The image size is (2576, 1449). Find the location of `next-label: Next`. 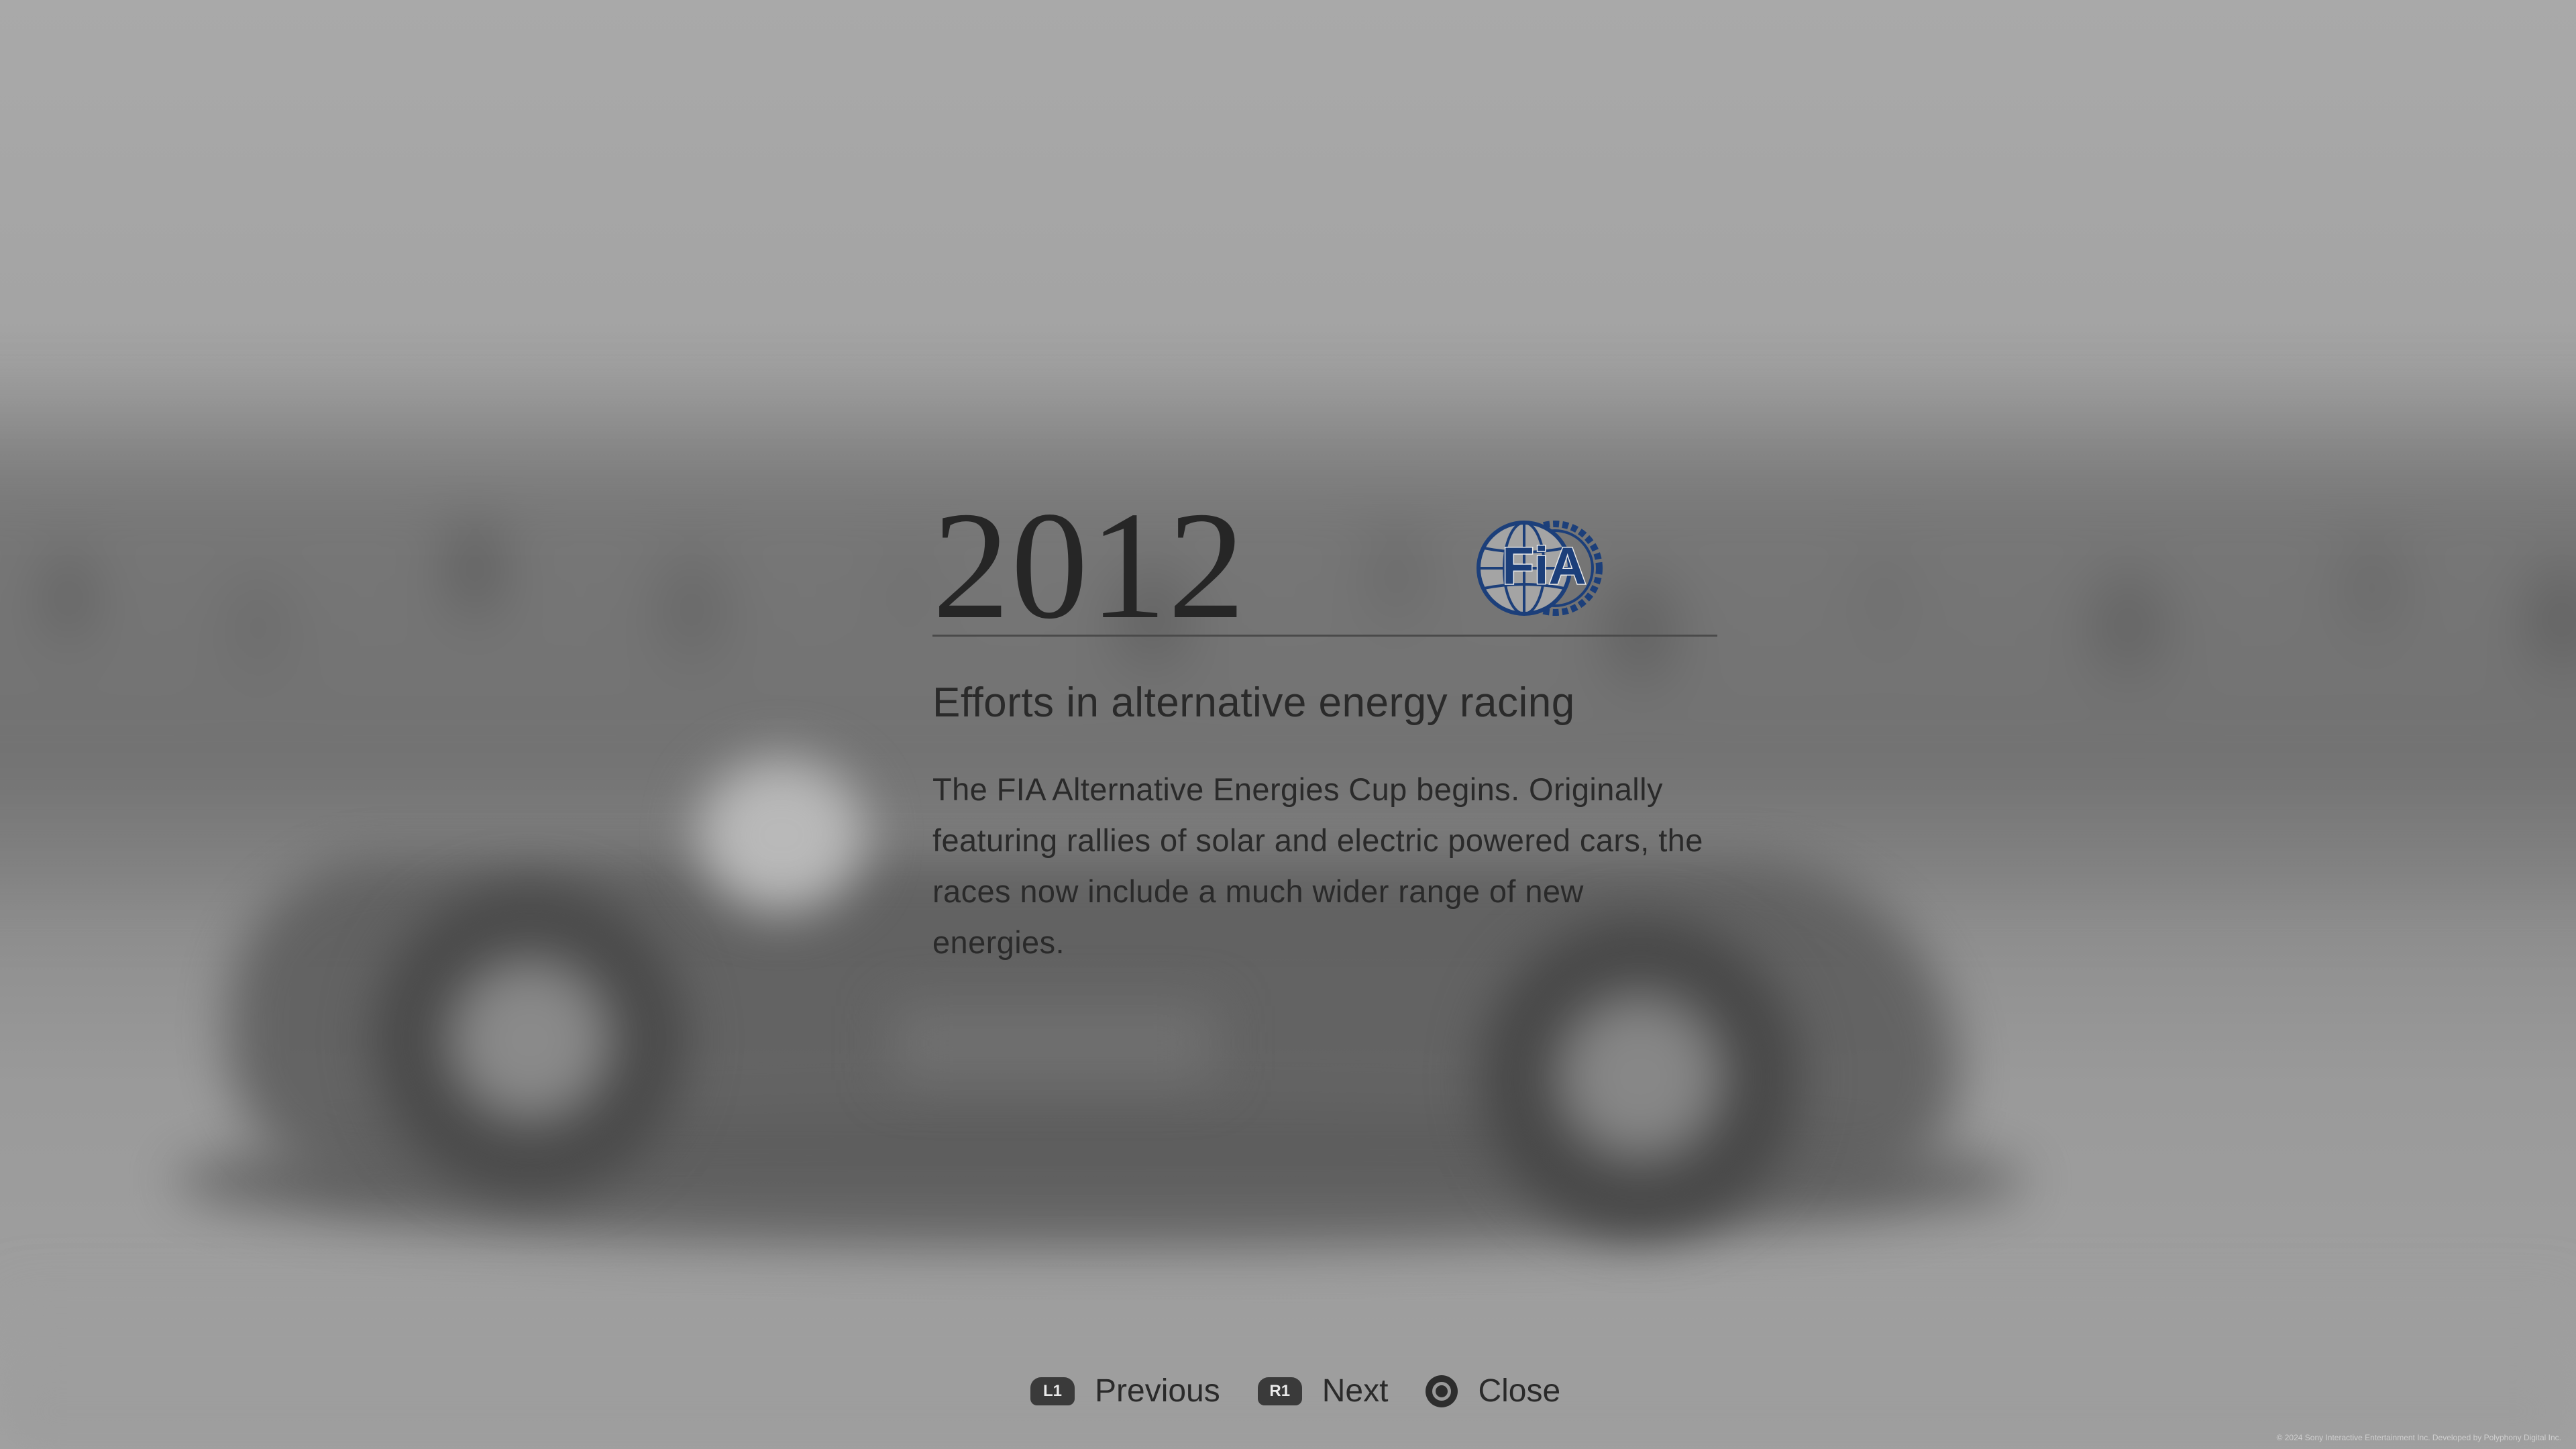

next-label: Next is located at coordinates (1355, 1391).